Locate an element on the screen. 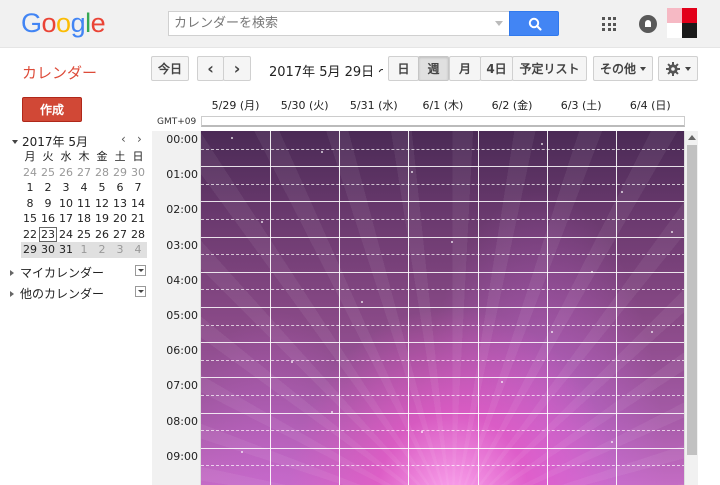 This screenshot has width=720, height=485. apps-grid-icon is located at coordinates (609, 24).